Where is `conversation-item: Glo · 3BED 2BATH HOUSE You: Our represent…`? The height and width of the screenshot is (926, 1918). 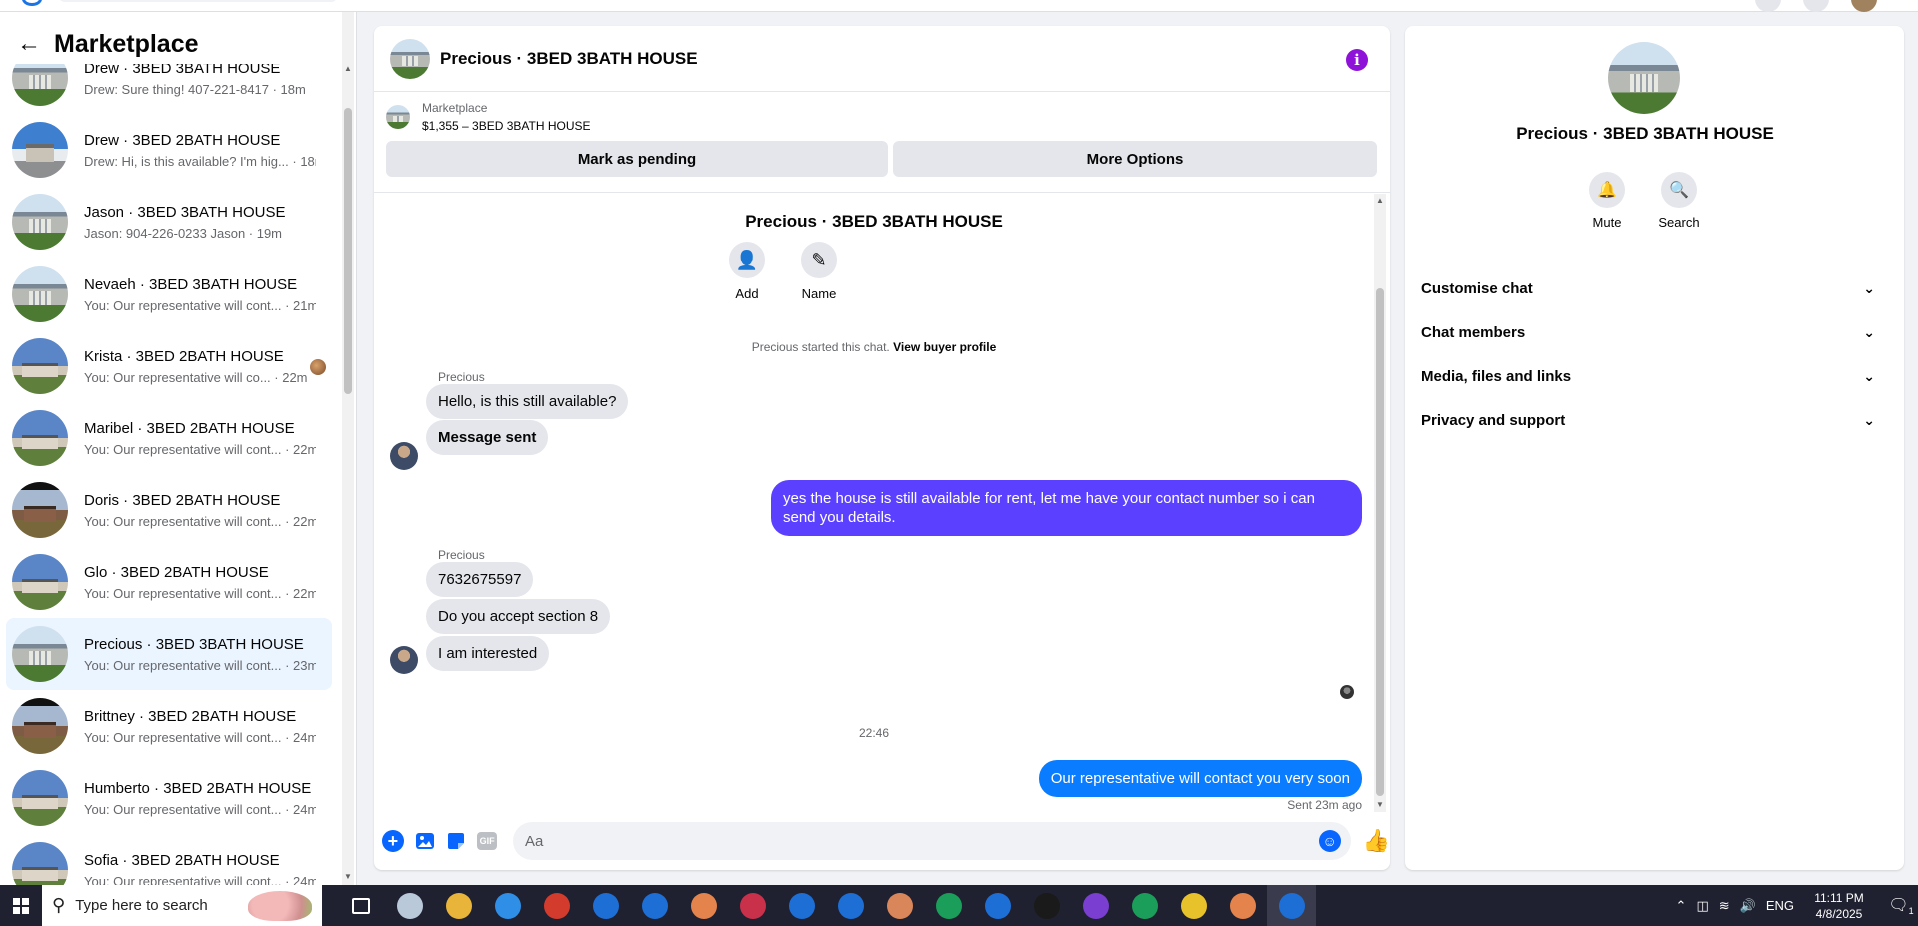 conversation-item: Glo · 3BED 2BATH HOUSE You: Our represent… is located at coordinates (169, 582).